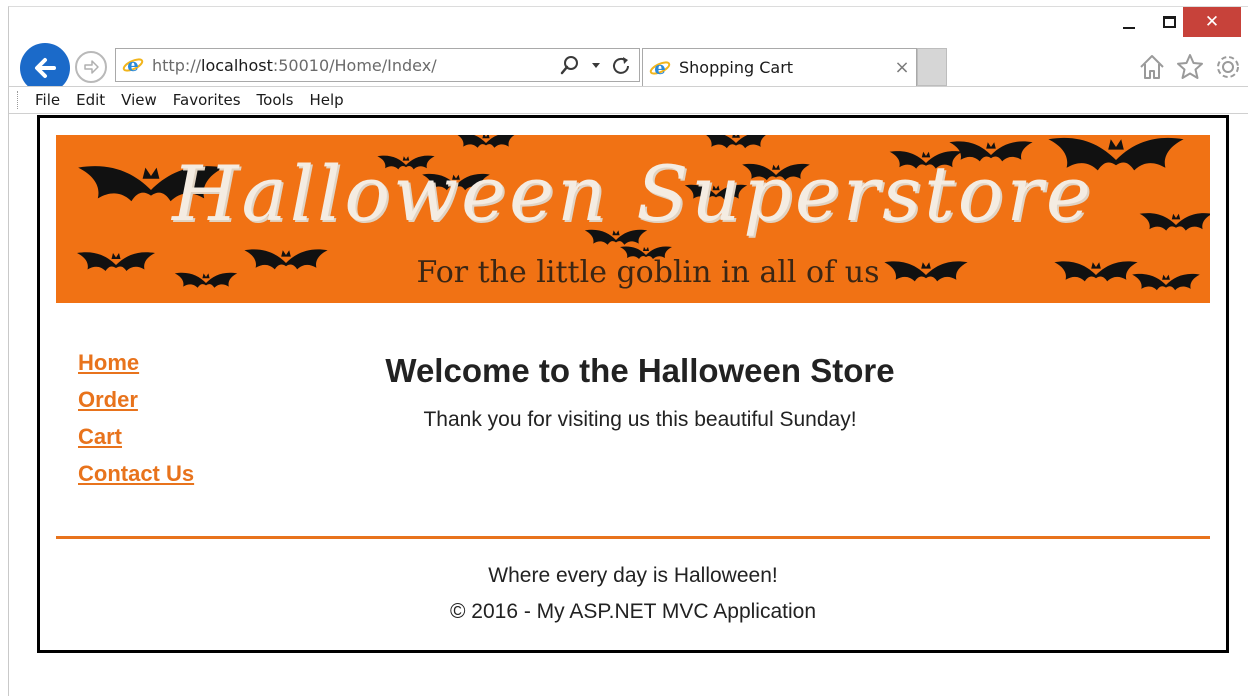  Describe the element at coordinates (47, 100) in the screenshot. I see `menu-file: File` at that location.